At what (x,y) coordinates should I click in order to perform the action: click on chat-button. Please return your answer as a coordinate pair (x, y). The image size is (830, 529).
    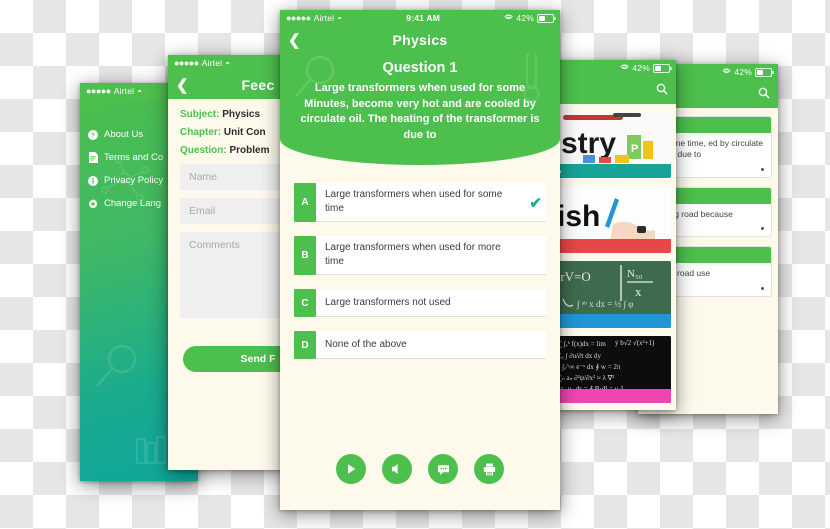
    Looking at the image, I should click on (443, 469).